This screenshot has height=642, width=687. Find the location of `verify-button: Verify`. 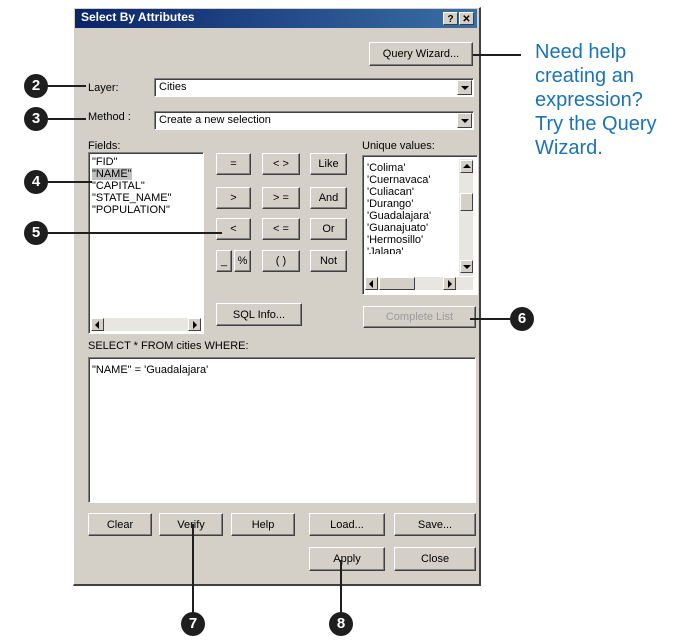

verify-button: Verify is located at coordinates (191, 524).